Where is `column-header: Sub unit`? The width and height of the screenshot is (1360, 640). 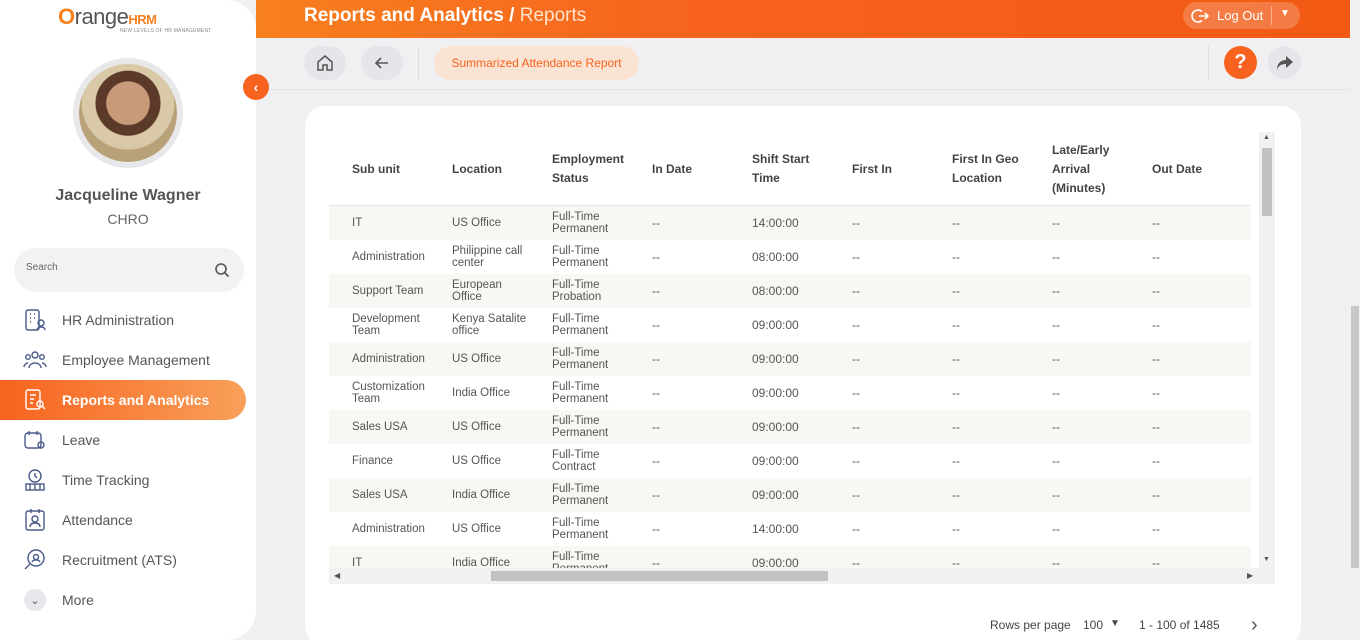
column-header: Sub unit is located at coordinates (376, 168).